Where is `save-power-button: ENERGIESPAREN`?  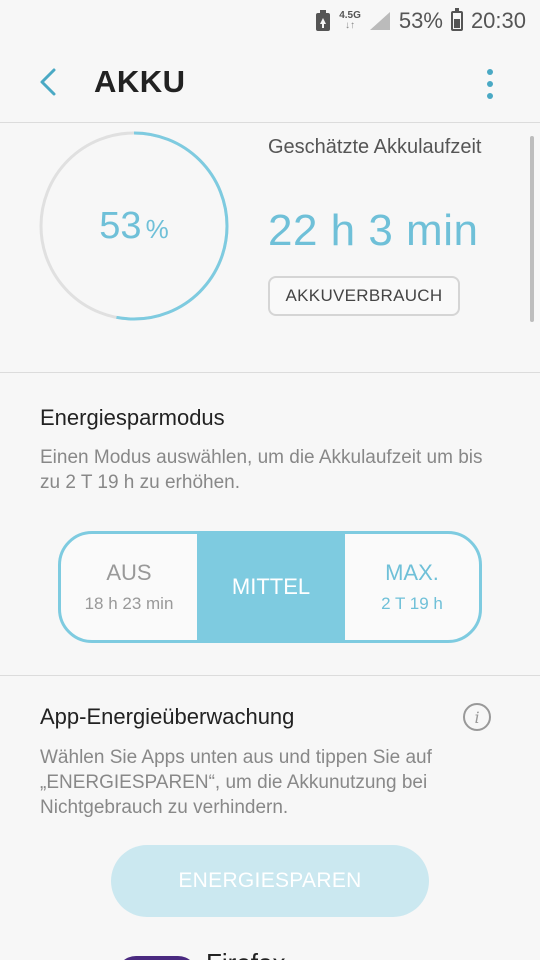
save-power-button: ENERGIESPAREN is located at coordinates (270, 881).